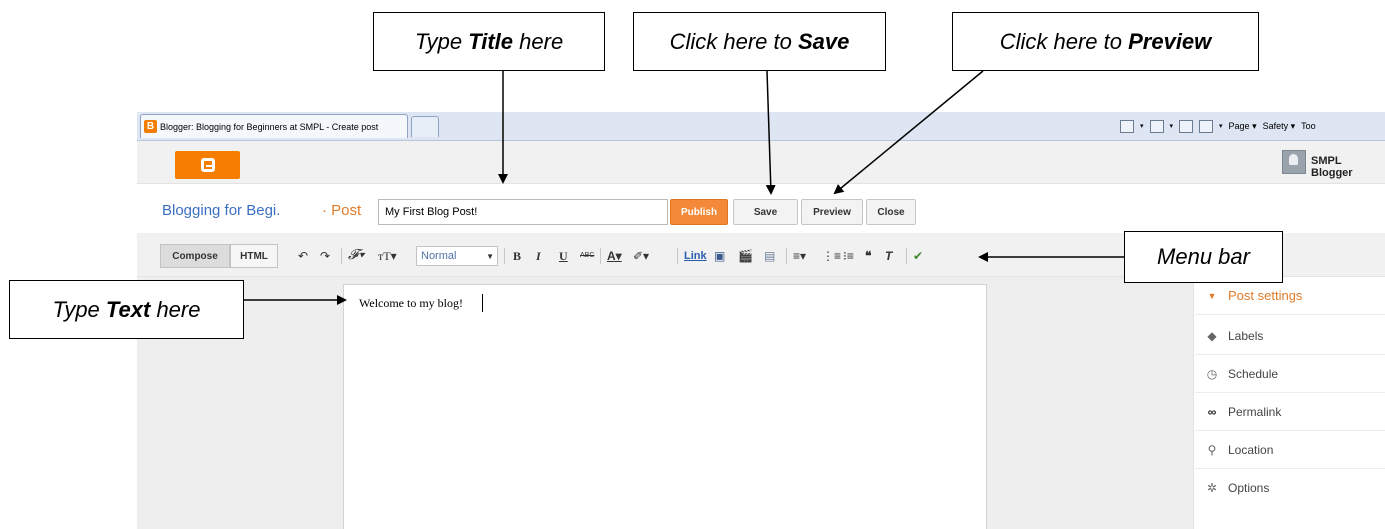 The width and height of the screenshot is (1385, 529). Describe the element at coordinates (908, 132) in the screenshot. I see `arrow-to-preview` at that location.